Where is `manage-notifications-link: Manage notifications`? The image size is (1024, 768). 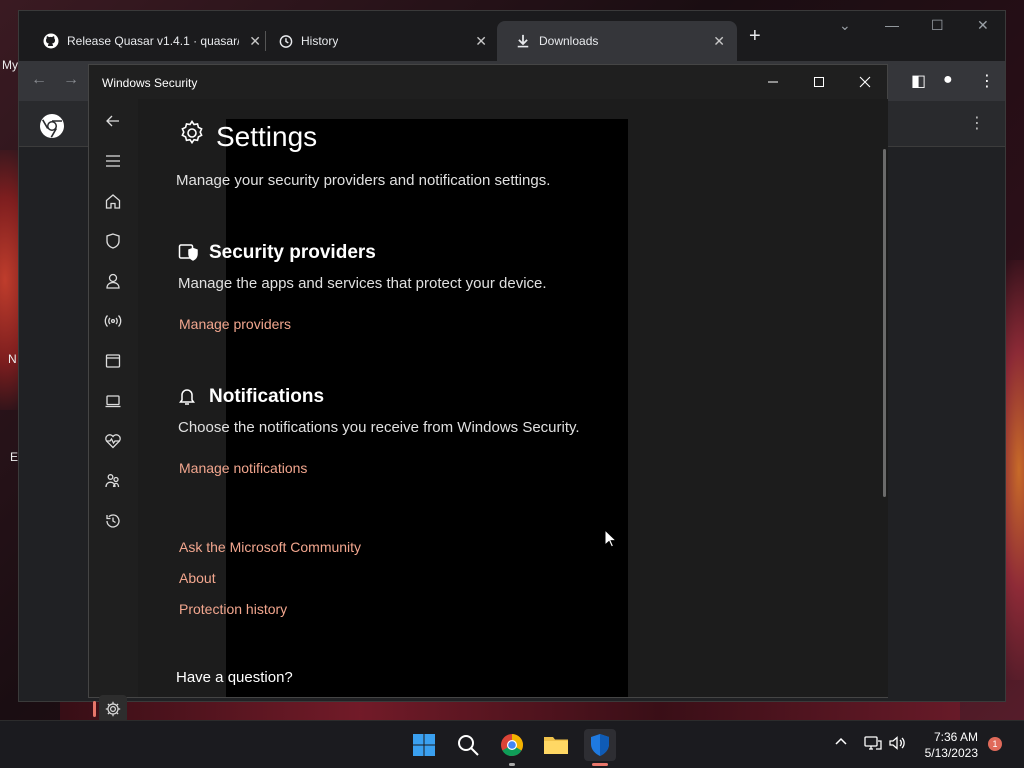 manage-notifications-link: Manage notifications is located at coordinates (243, 468).